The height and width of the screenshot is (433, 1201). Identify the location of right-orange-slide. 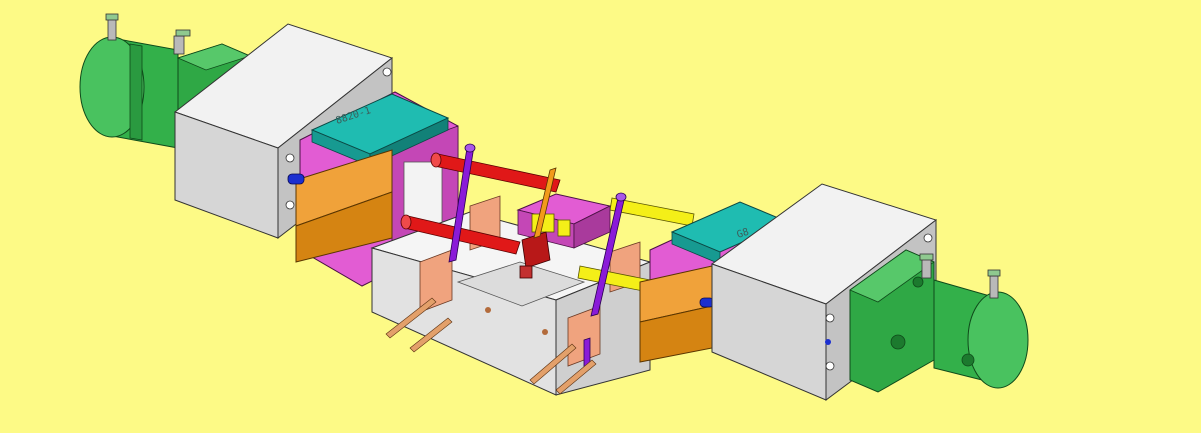
(677, 314).